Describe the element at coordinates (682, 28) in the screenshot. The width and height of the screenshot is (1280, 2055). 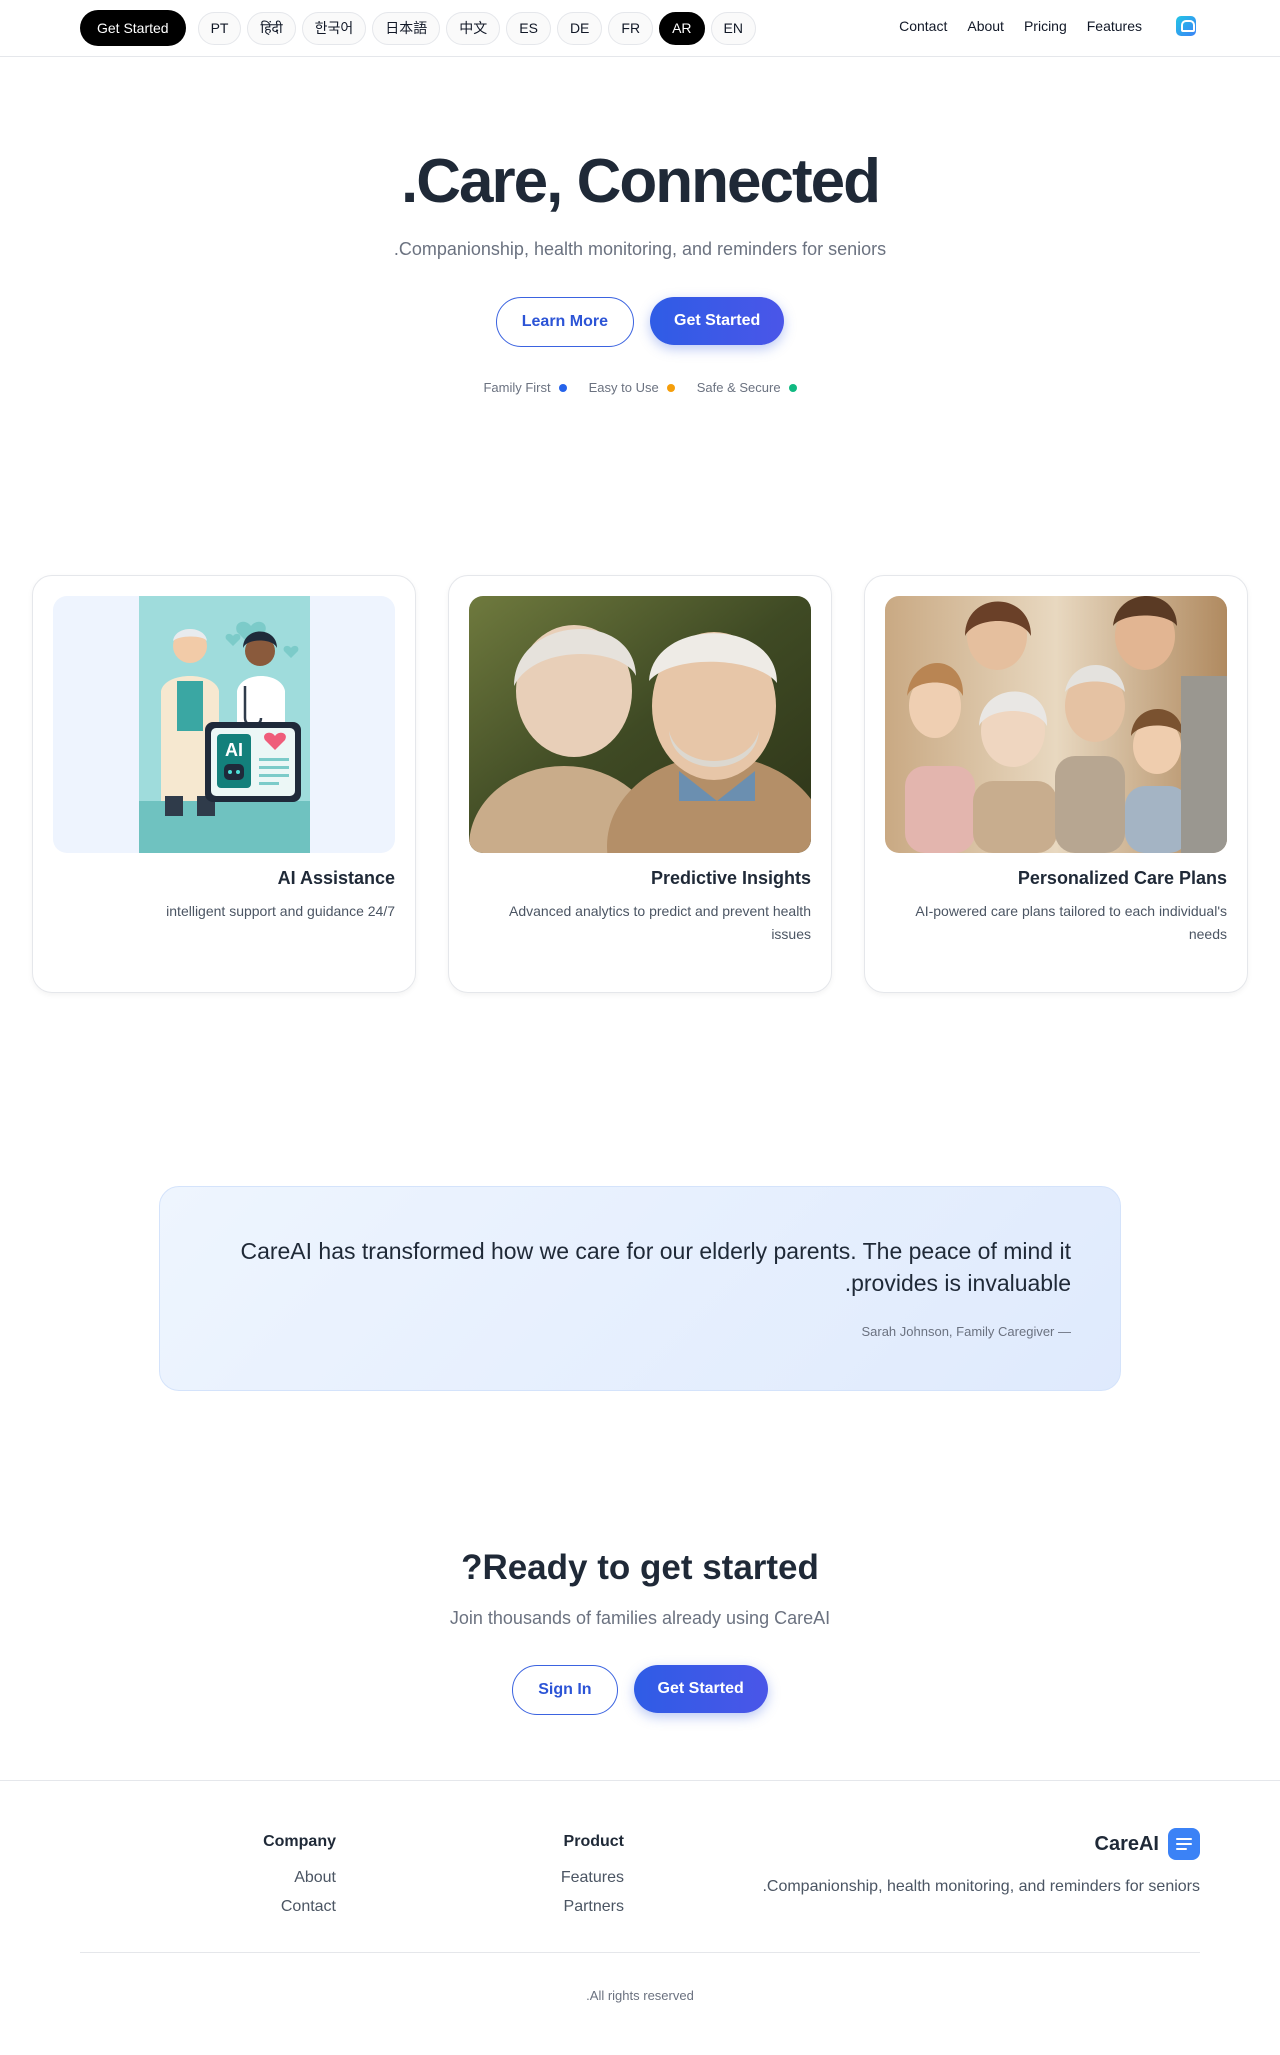
I see `language-ar-button: AR` at that location.